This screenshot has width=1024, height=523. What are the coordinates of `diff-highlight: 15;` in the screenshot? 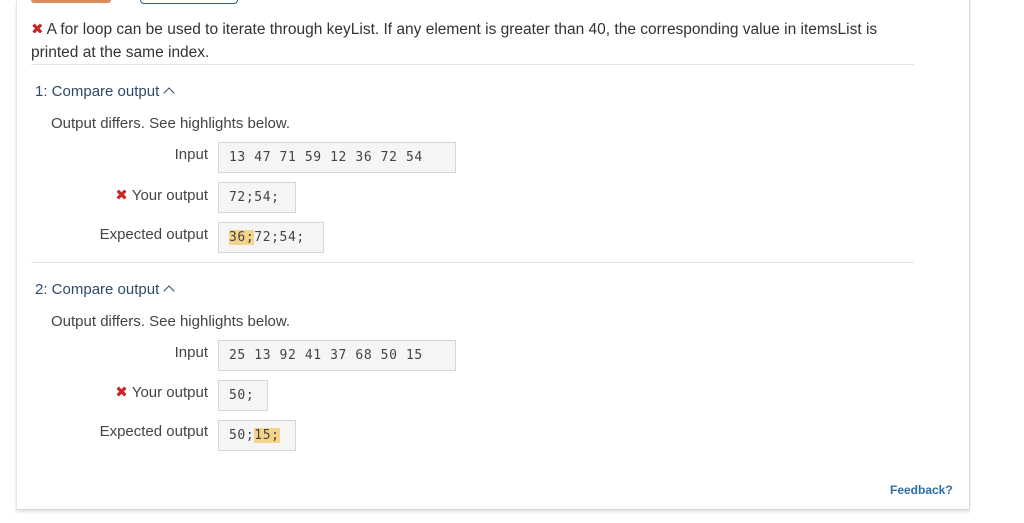 It's located at (267, 435).